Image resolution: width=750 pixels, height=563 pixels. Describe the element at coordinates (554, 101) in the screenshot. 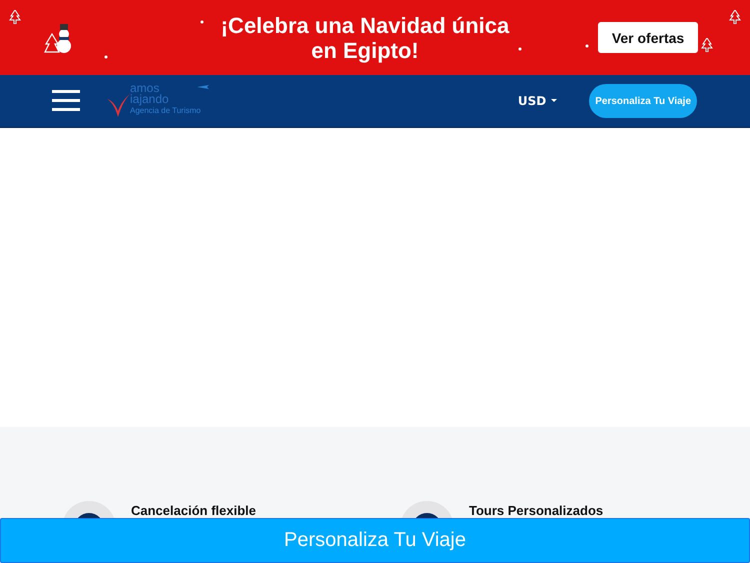

I see `caret-icon` at that location.